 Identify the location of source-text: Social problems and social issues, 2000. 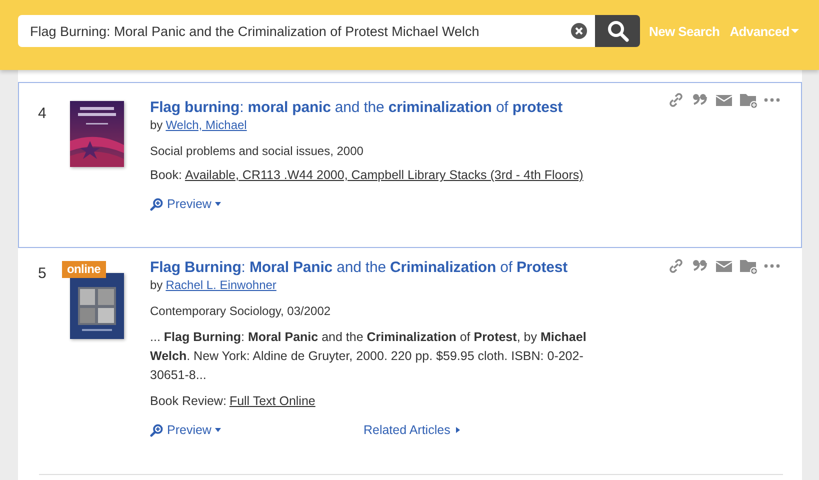
(257, 151).